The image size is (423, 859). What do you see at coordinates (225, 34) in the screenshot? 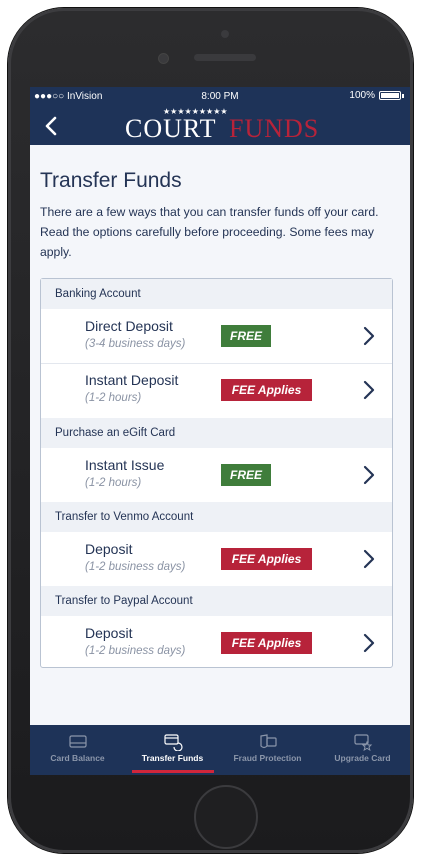
I see `proximity-sensor` at bounding box center [225, 34].